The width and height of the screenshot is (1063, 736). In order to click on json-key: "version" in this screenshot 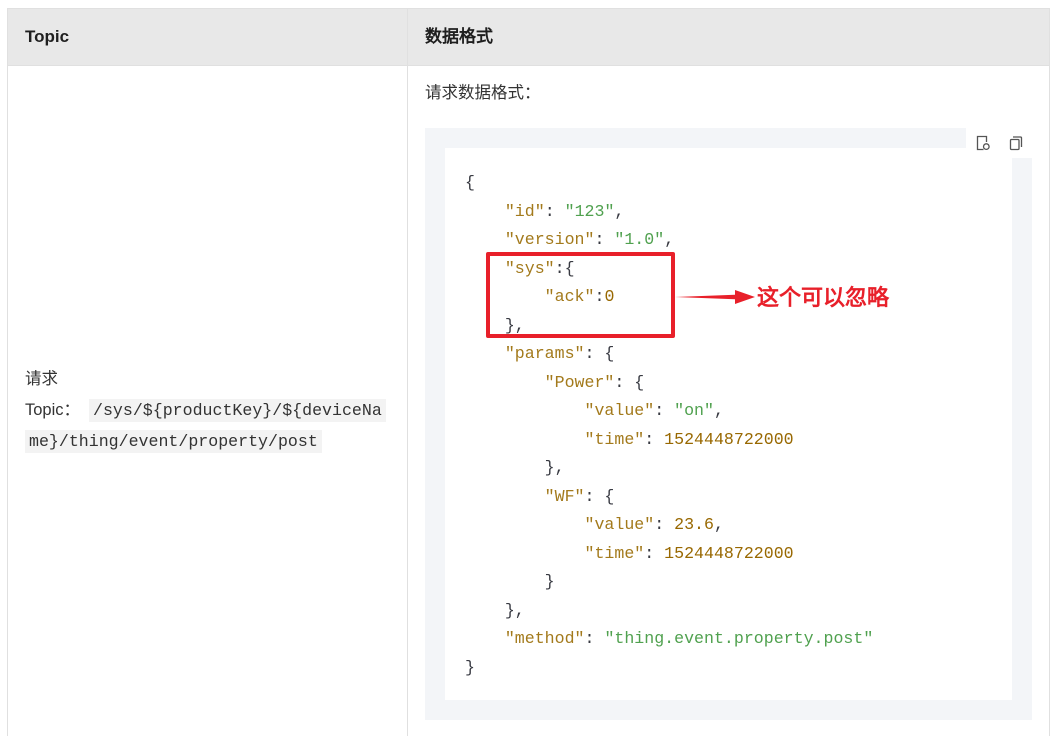, I will do `click(549, 239)`.